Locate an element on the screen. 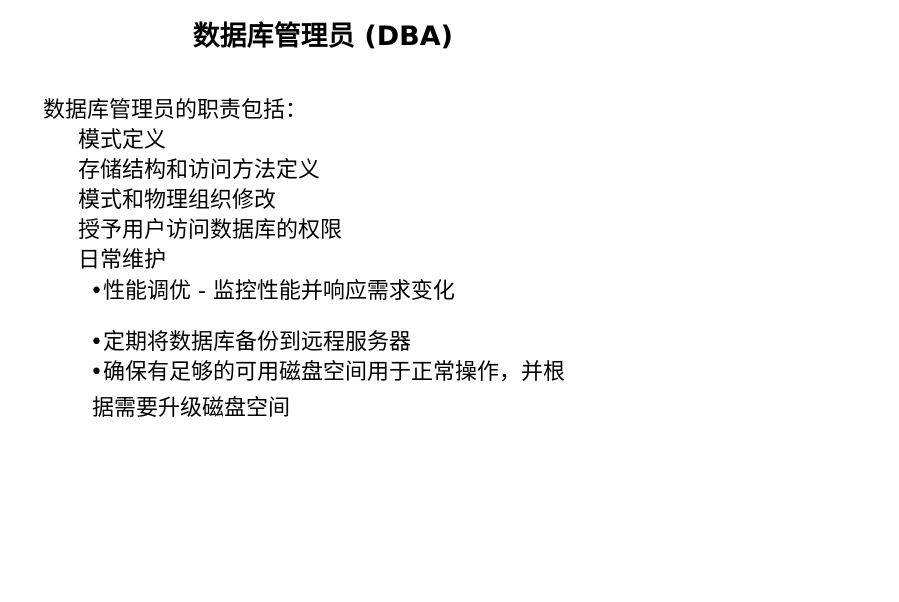  intro-text: 数据库管理员的职责包括： is located at coordinates (175, 110).